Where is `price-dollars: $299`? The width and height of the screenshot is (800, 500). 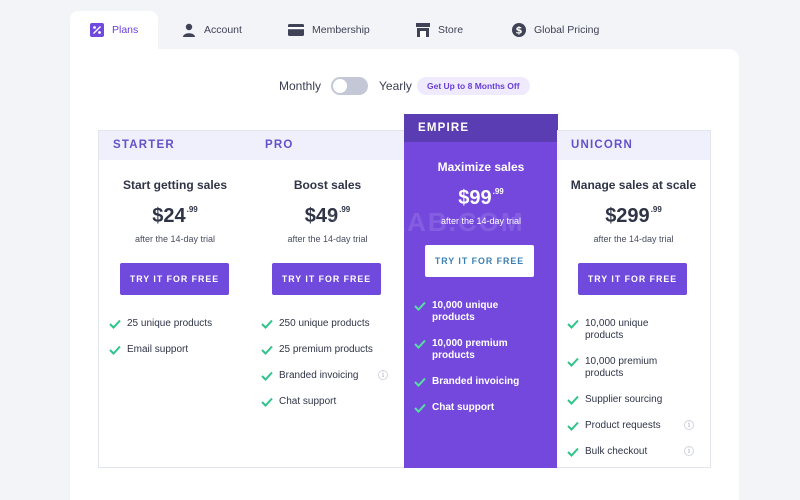 price-dollars: $299 is located at coordinates (627, 216).